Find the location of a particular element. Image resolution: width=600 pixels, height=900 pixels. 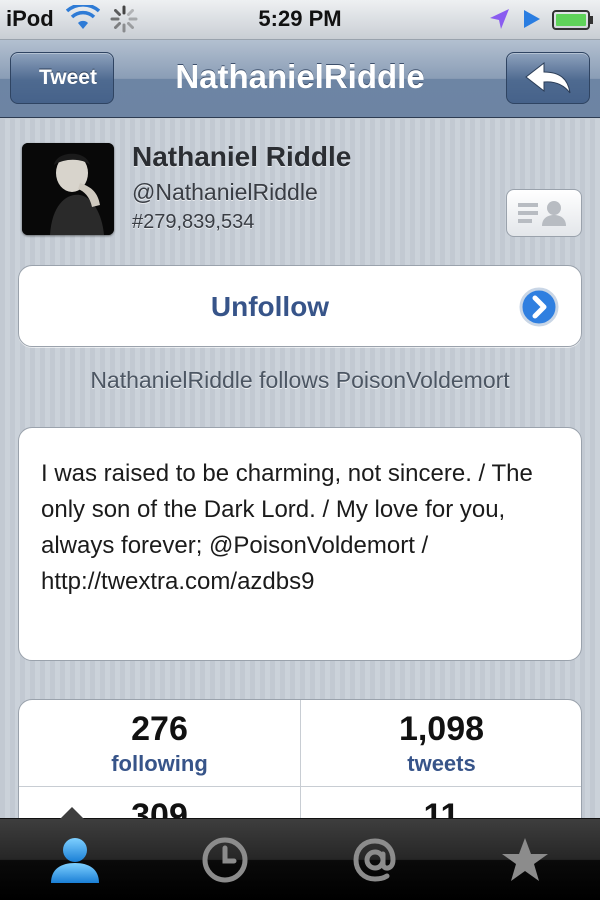

tab-profile is located at coordinates (75, 859).